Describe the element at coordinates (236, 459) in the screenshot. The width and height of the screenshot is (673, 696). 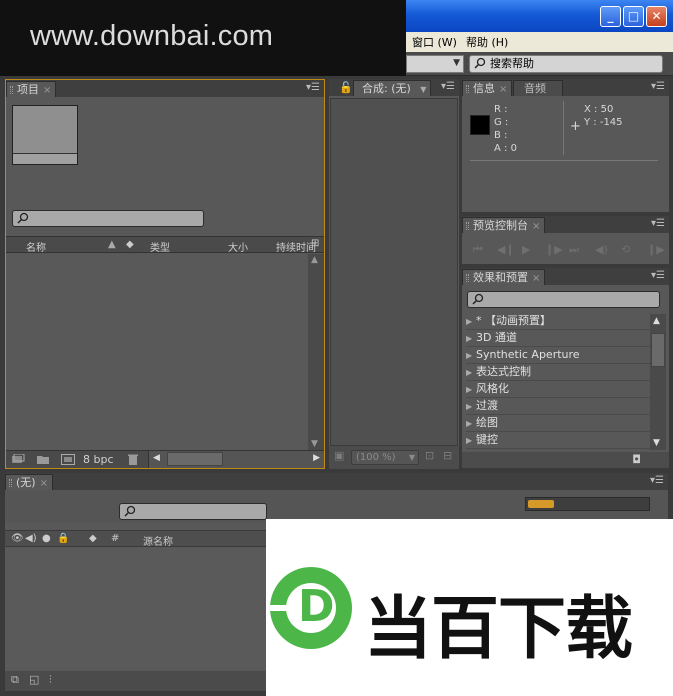
I see `project-horizontal-scrollbar: ◀ ▶` at that location.